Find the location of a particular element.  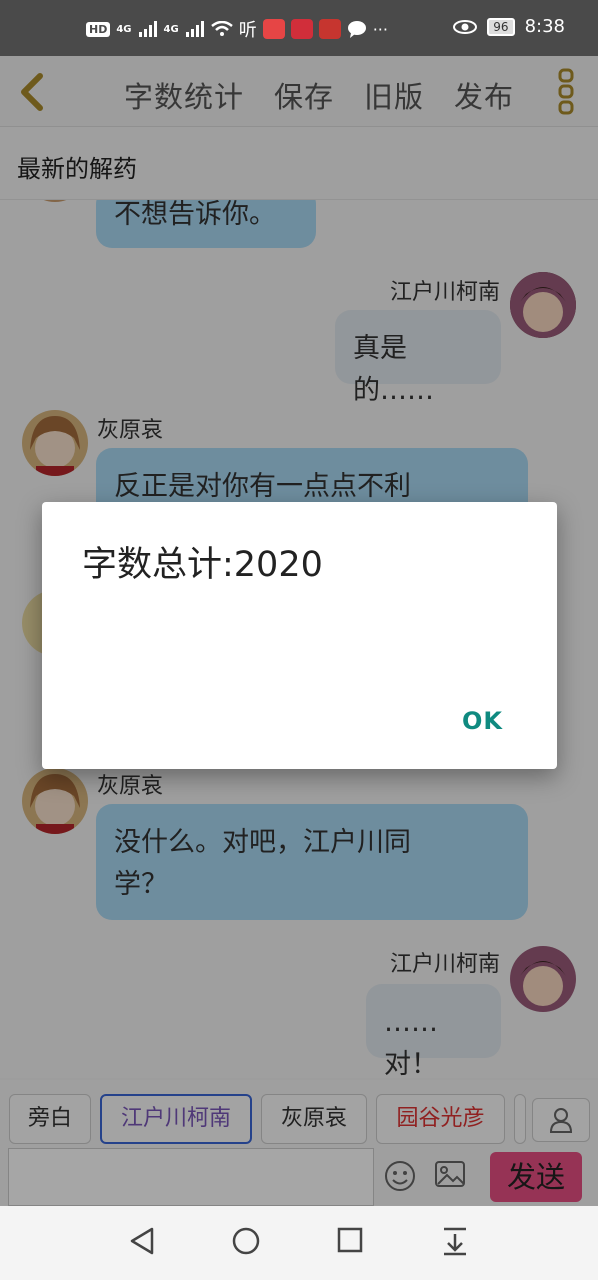

status-right: 96 8:38 is located at coordinates (509, 26).